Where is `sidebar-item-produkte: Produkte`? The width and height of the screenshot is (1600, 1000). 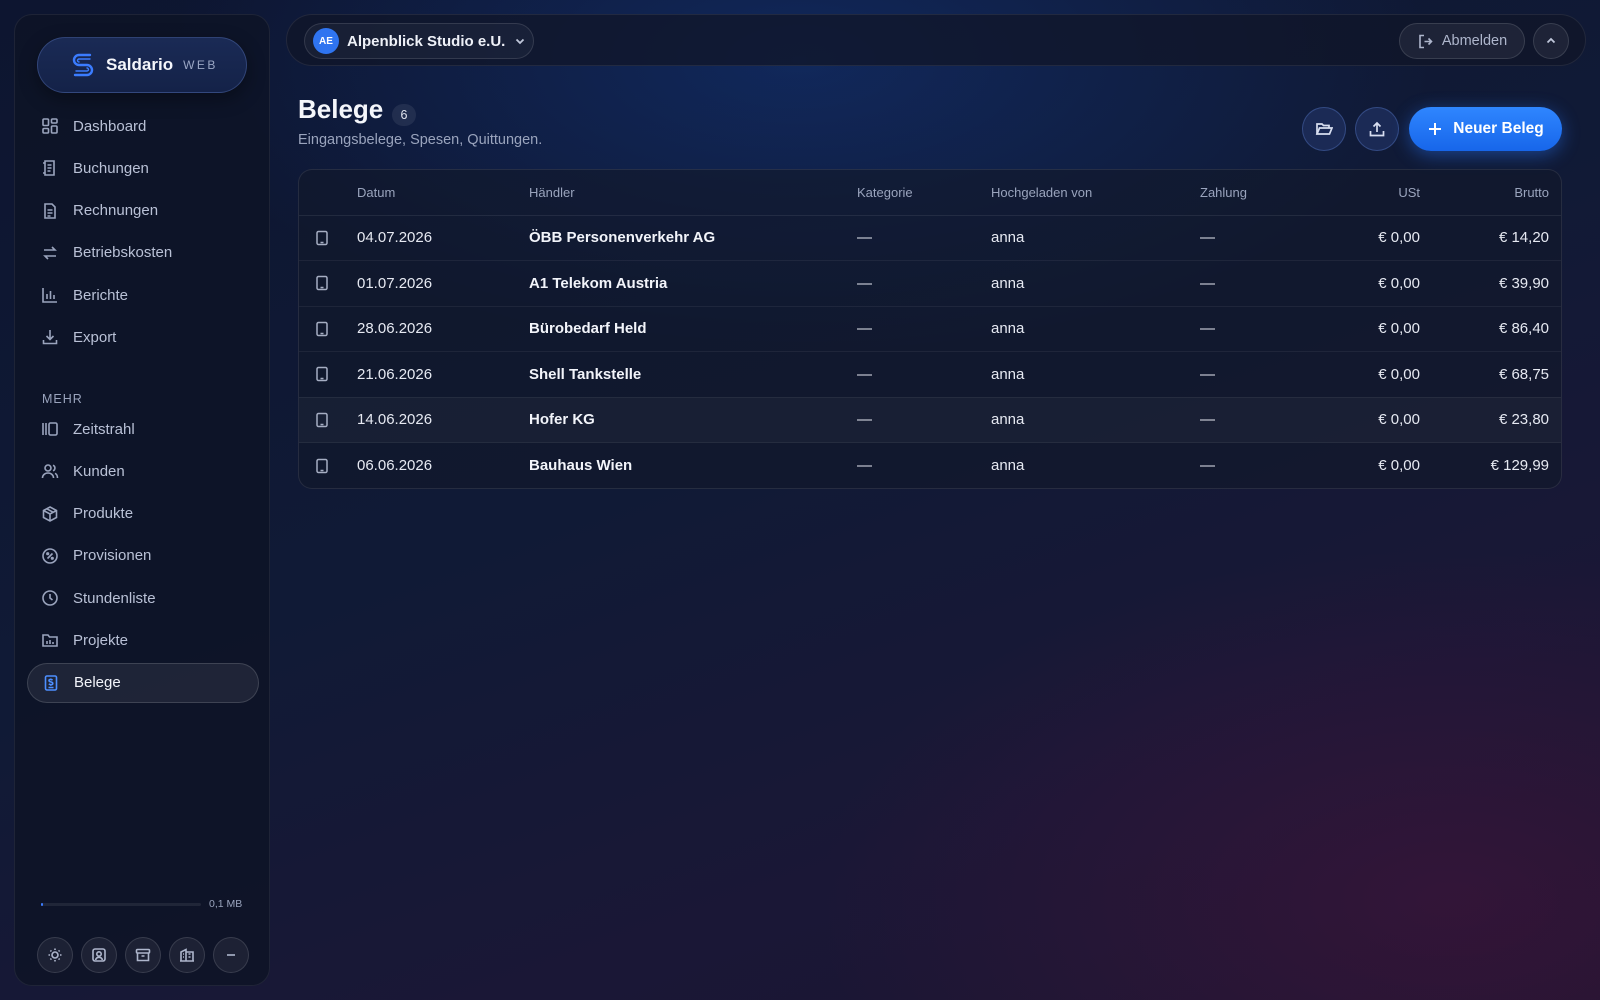 sidebar-item-produkte: Produkte is located at coordinates (143, 514).